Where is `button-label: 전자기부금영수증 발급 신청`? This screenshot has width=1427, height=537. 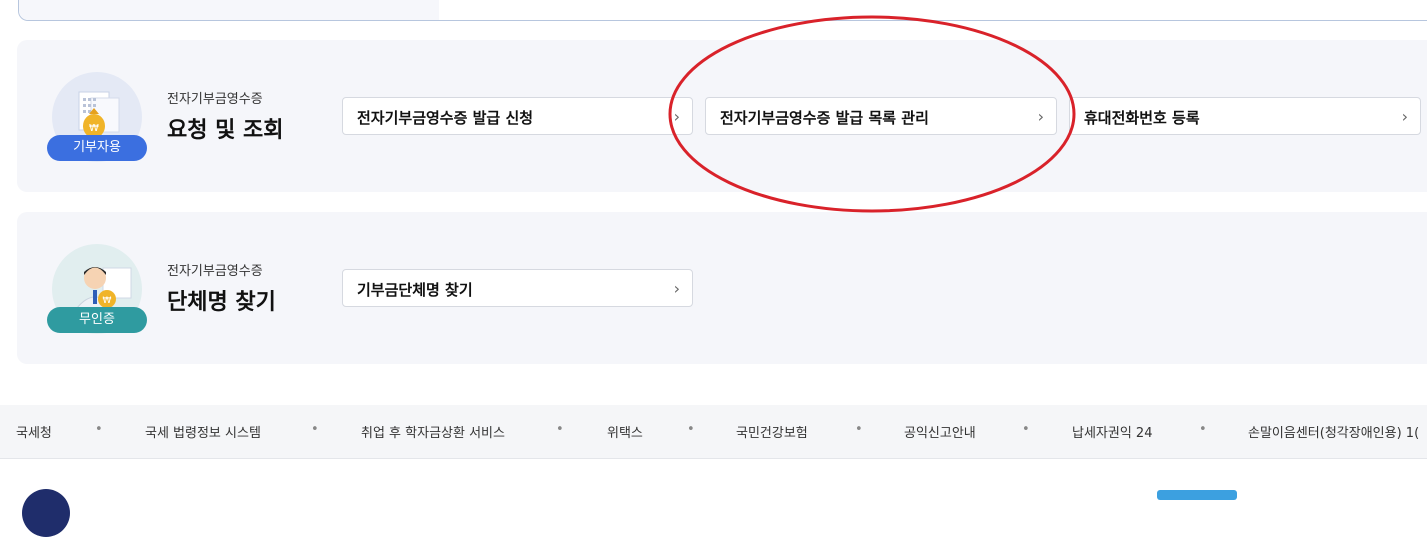
button-label: 전자기부금영수증 발급 신청 is located at coordinates (445, 118).